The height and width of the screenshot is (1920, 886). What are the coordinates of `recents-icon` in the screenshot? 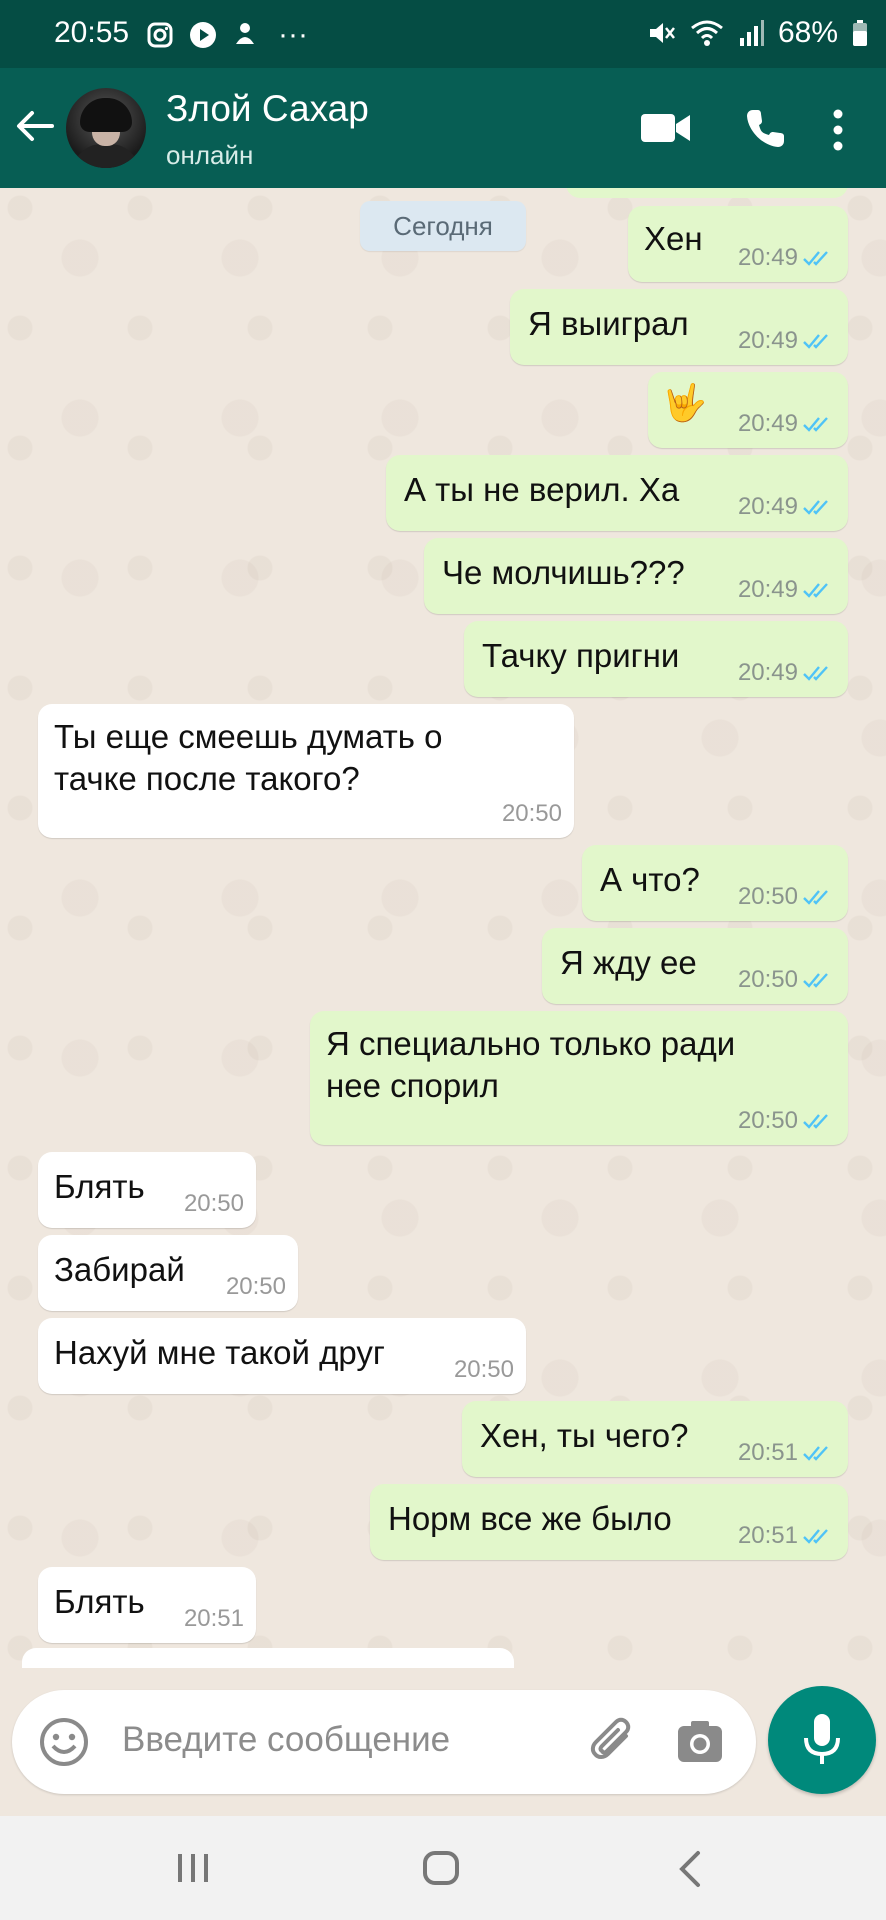 It's located at (193, 1868).